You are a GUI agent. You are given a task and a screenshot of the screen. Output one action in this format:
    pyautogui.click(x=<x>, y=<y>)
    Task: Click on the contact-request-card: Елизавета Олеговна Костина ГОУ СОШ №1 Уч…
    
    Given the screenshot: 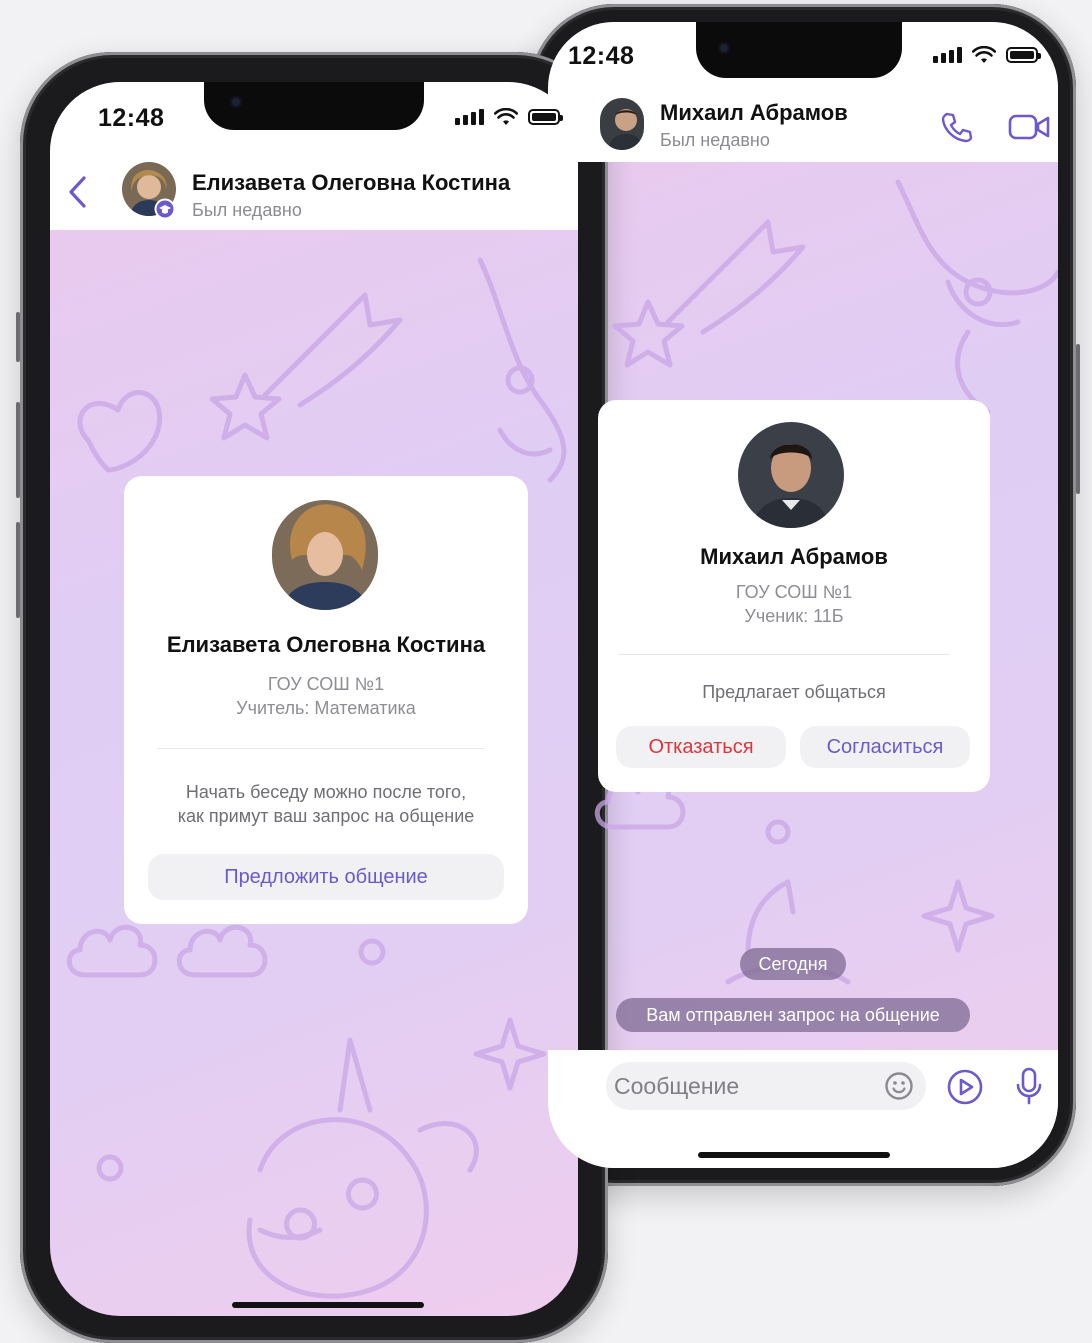 What is the action you would take?
    pyautogui.click(x=326, y=700)
    